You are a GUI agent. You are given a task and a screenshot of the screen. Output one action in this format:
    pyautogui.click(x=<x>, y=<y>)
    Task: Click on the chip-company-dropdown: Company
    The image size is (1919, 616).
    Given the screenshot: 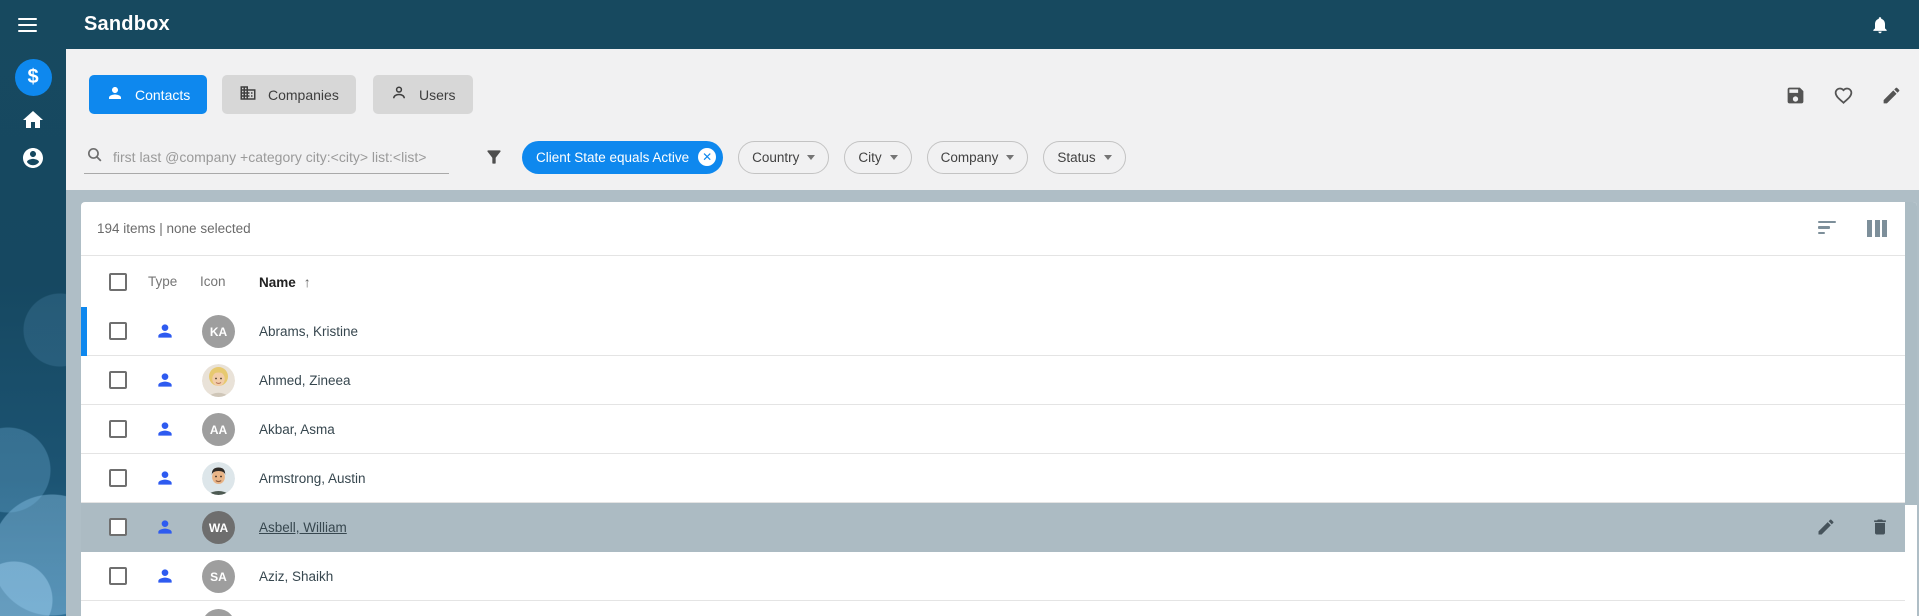 What is the action you would take?
    pyautogui.click(x=977, y=157)
    